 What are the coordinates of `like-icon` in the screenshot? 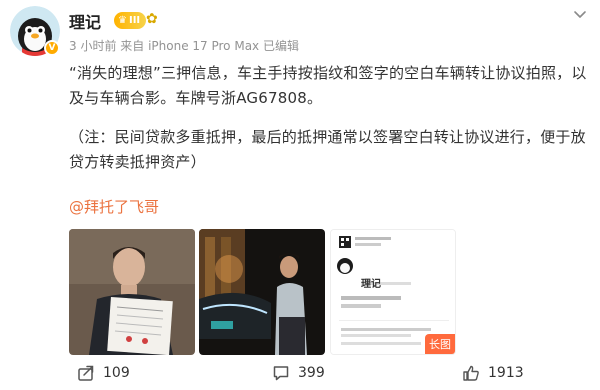 It's located at (471, 373).